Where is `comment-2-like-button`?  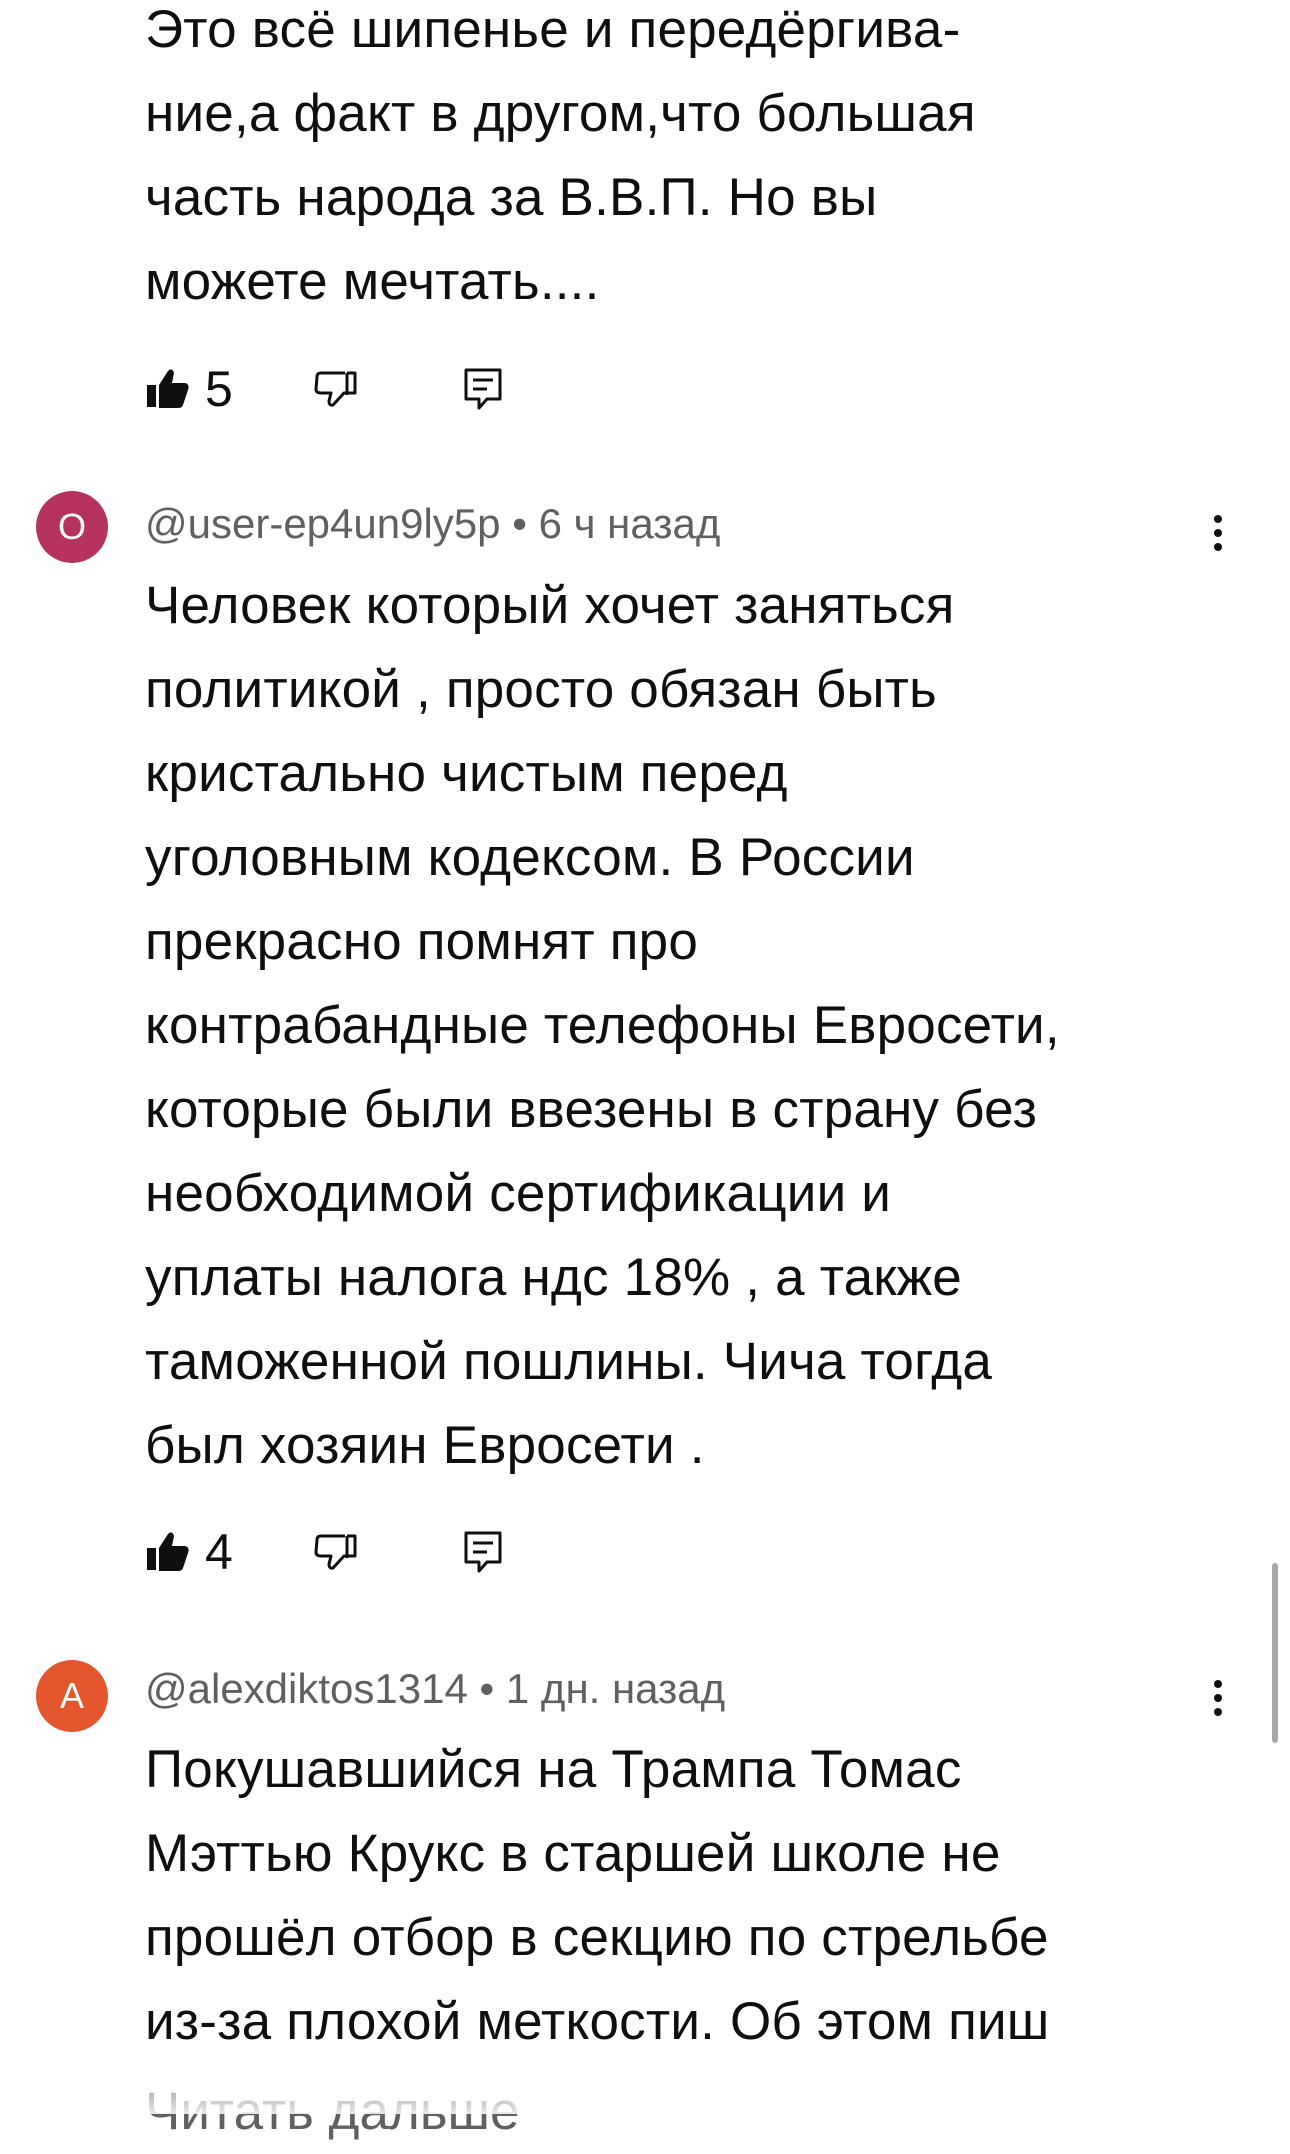 comment-2-like-button is located at coordinates (168, 1552).